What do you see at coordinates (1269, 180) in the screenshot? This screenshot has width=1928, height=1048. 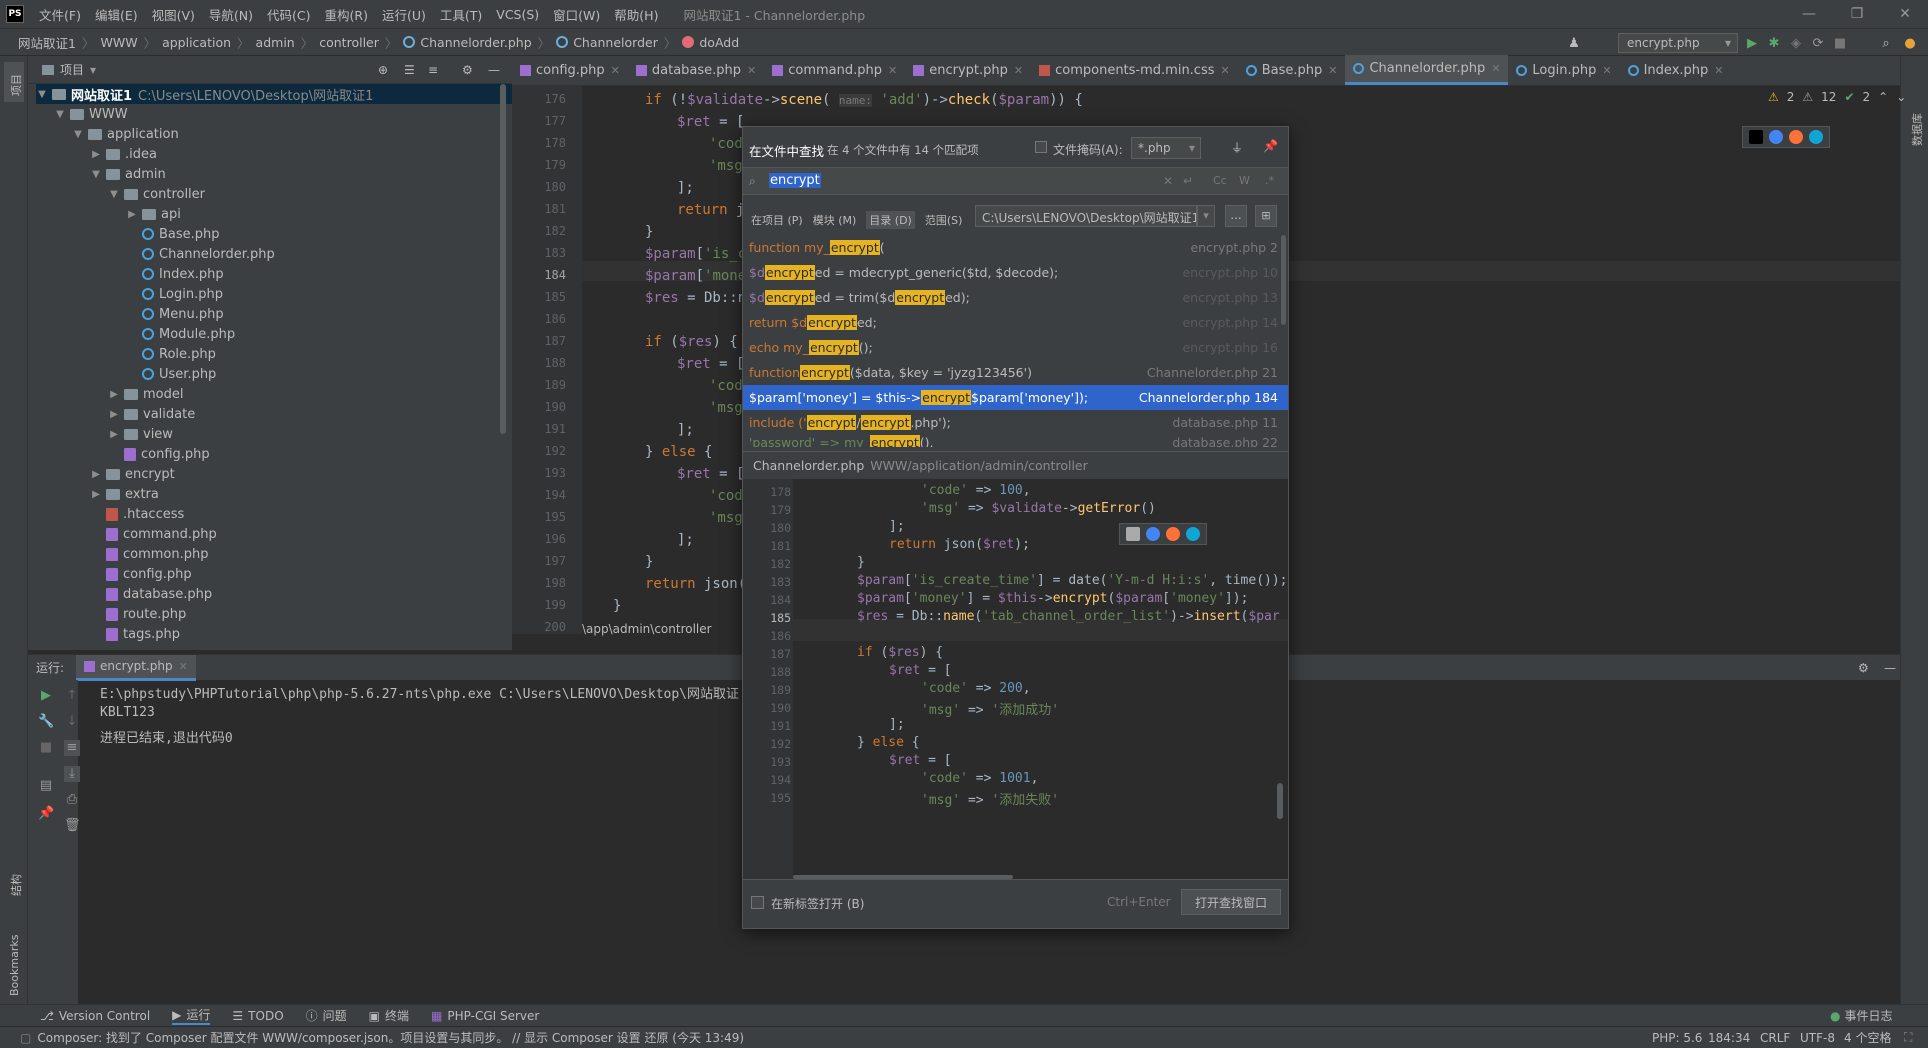 I see `regex-icon: .*` at bounding box center [1269, 180].